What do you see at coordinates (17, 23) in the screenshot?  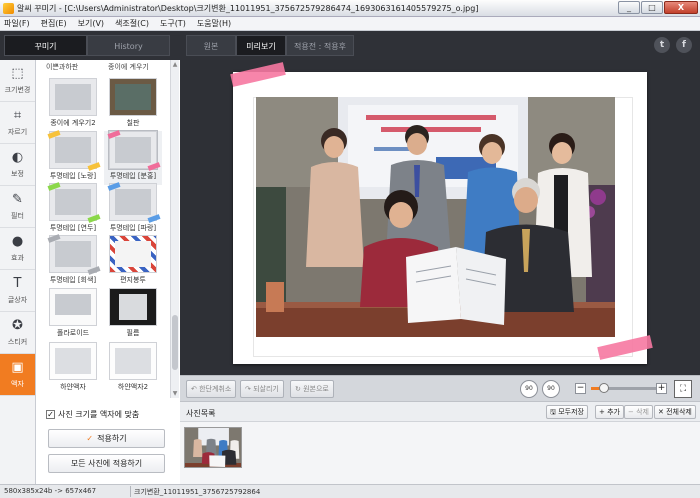 I see `menu-file: 파일(F)` at bounding box center [17, 23].